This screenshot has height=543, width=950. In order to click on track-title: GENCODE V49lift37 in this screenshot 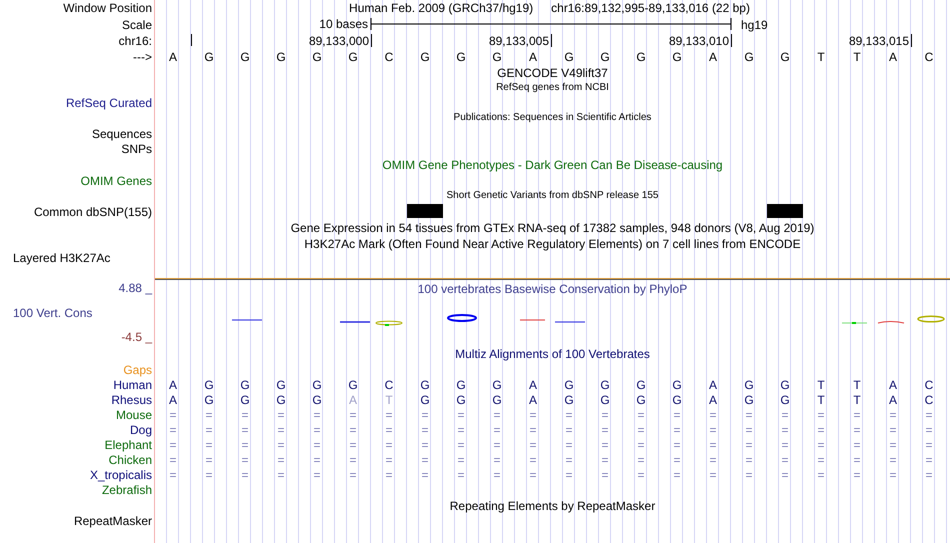, I will do `click(552, 72)`.